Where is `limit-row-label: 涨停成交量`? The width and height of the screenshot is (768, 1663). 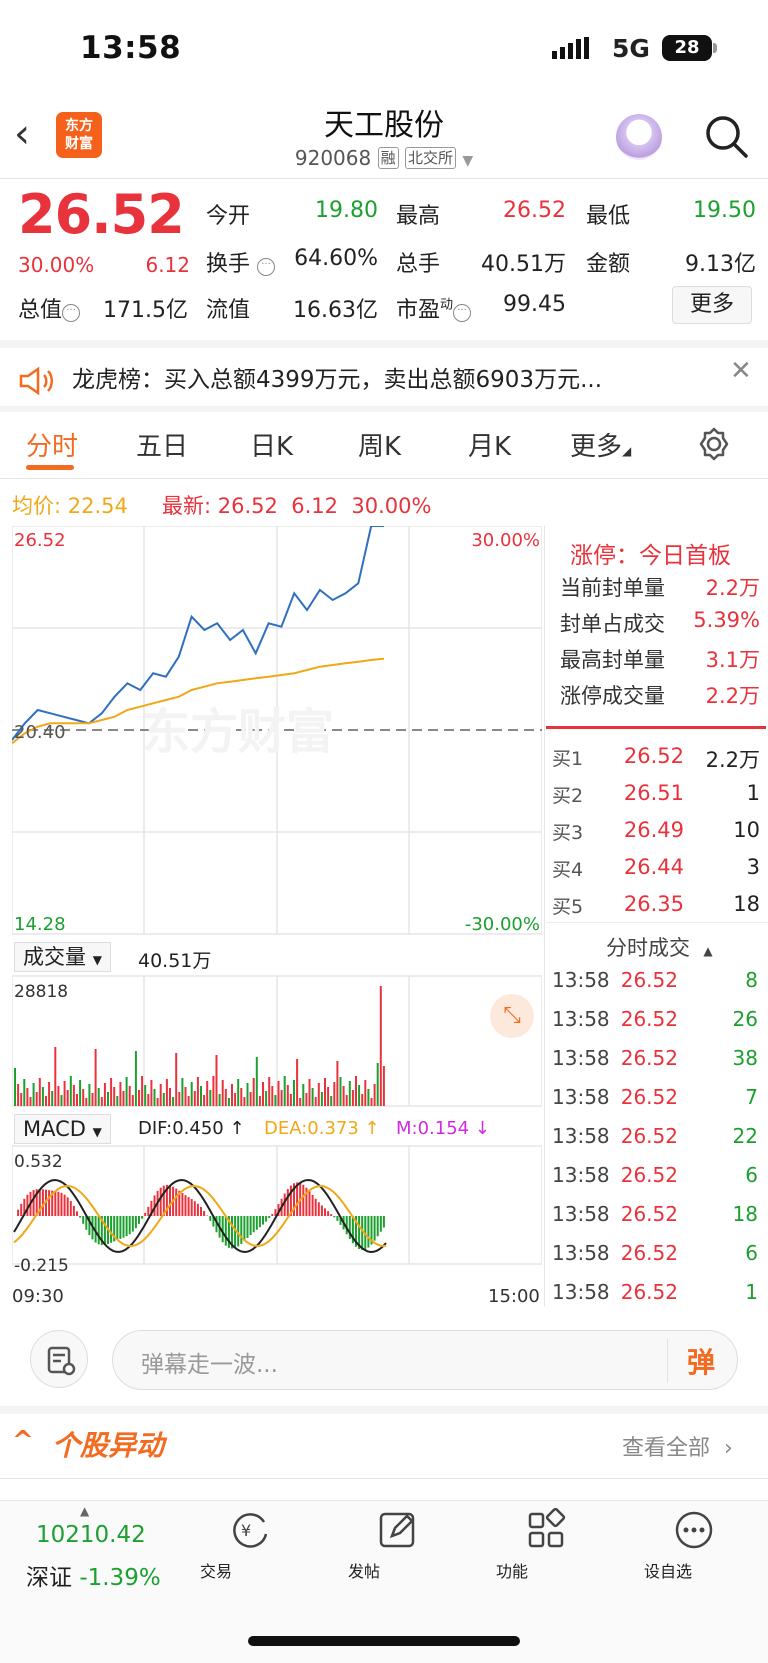 limit-row-label: 涨停成交量 is located at coordinates (612, 696).